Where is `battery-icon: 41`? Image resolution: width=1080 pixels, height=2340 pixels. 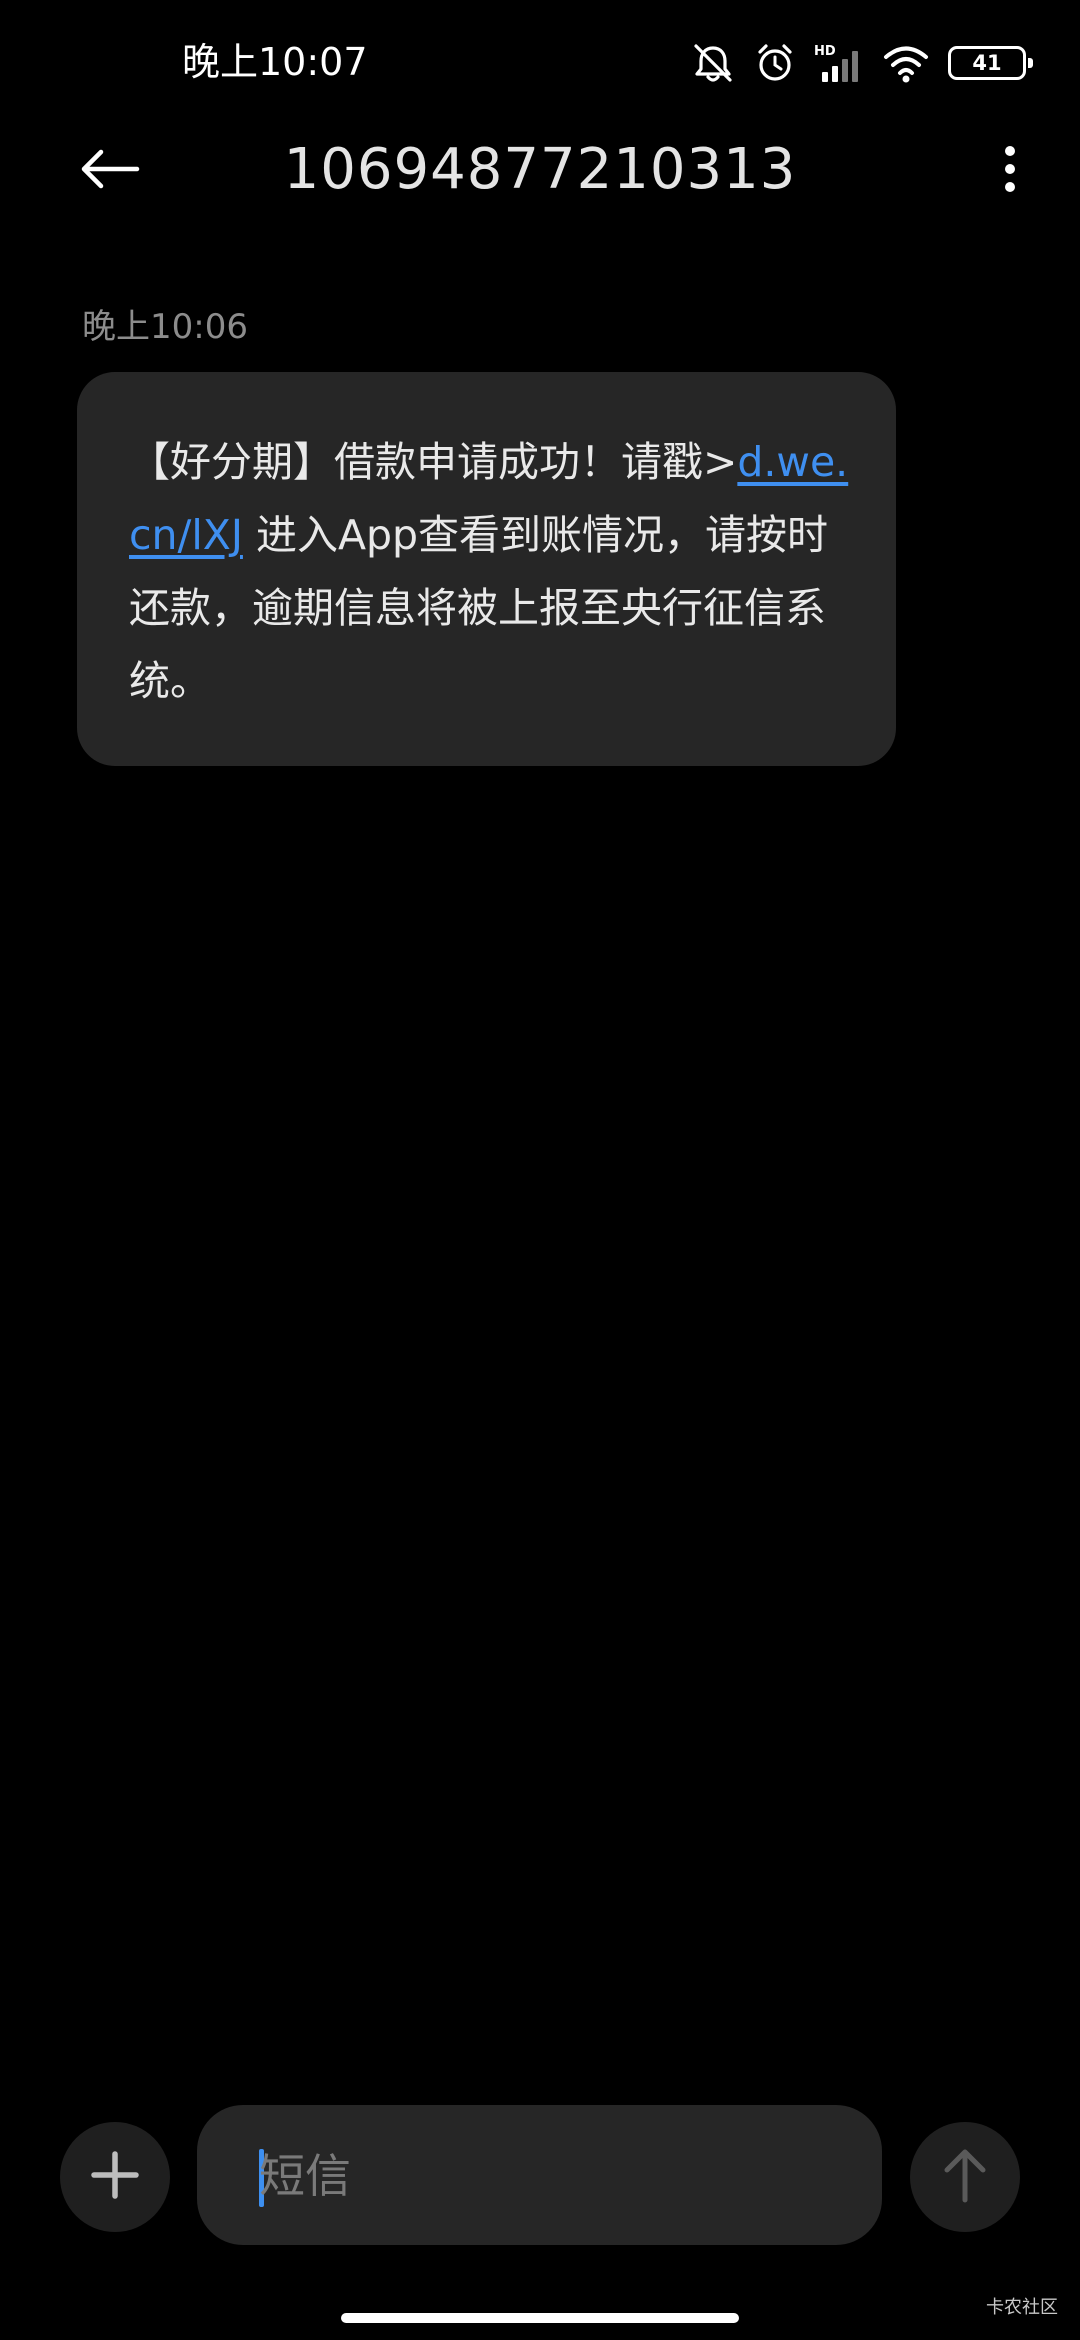 battery-icon: 41 is located at coordinates (990, 63).